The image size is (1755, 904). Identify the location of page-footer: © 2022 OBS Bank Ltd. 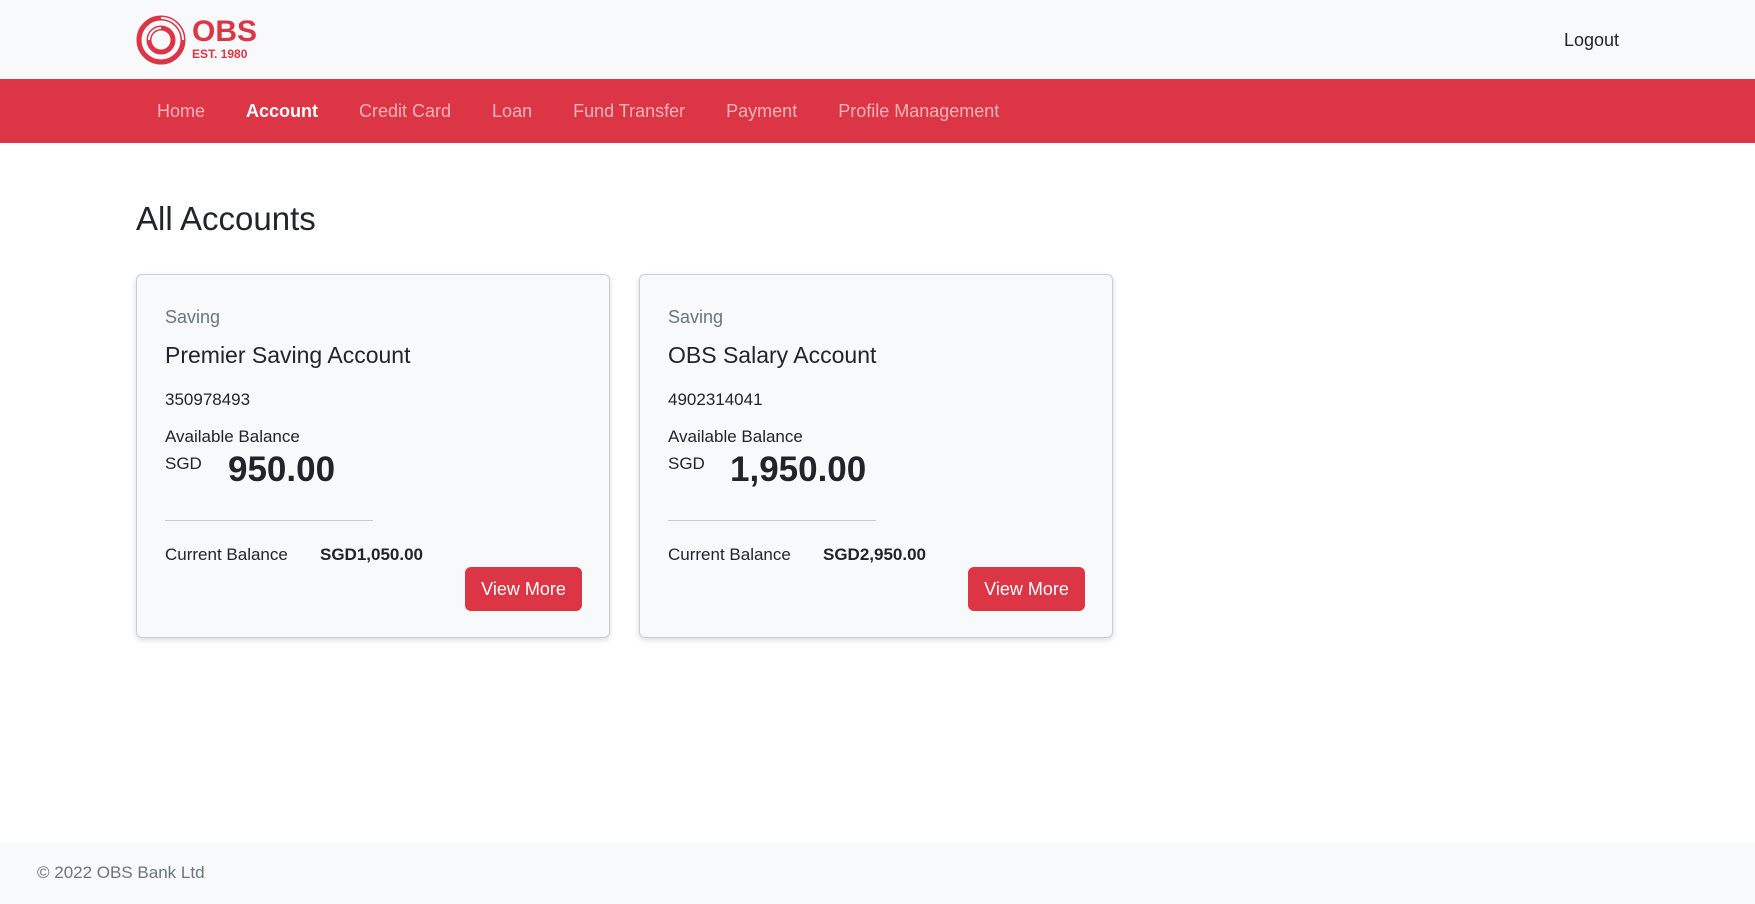
(877, 873).